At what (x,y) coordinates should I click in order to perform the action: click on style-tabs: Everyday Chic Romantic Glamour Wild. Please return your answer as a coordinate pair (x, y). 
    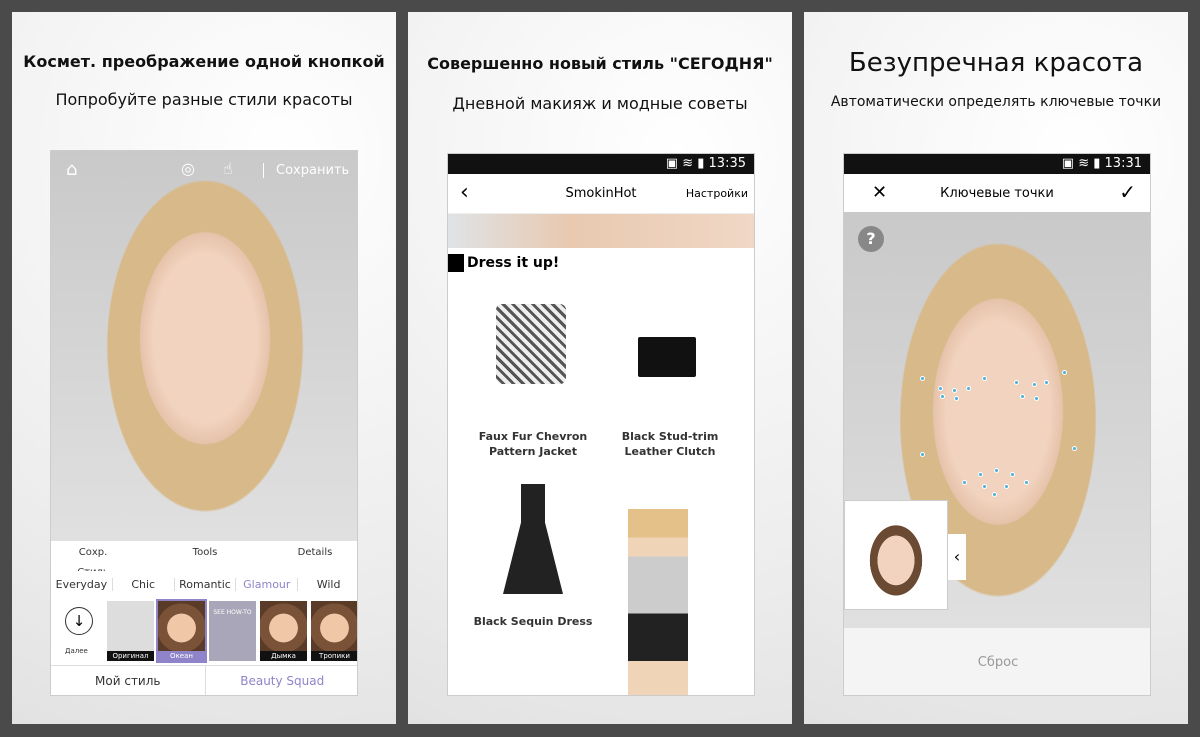
    Looking at the image, I should click on (204, 584).